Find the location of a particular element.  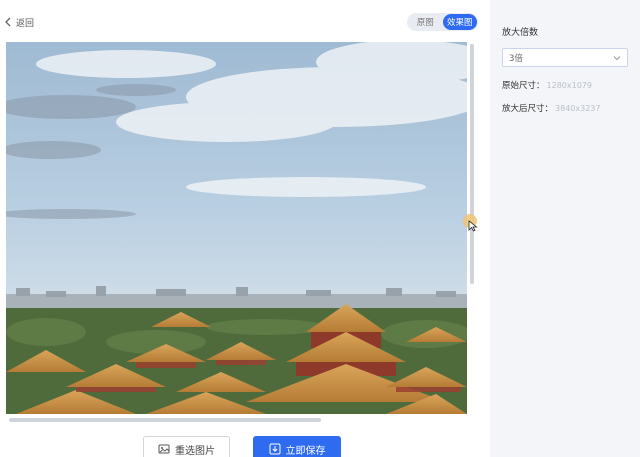

save-label: 立即保存 is located at coordinates (305, 451).